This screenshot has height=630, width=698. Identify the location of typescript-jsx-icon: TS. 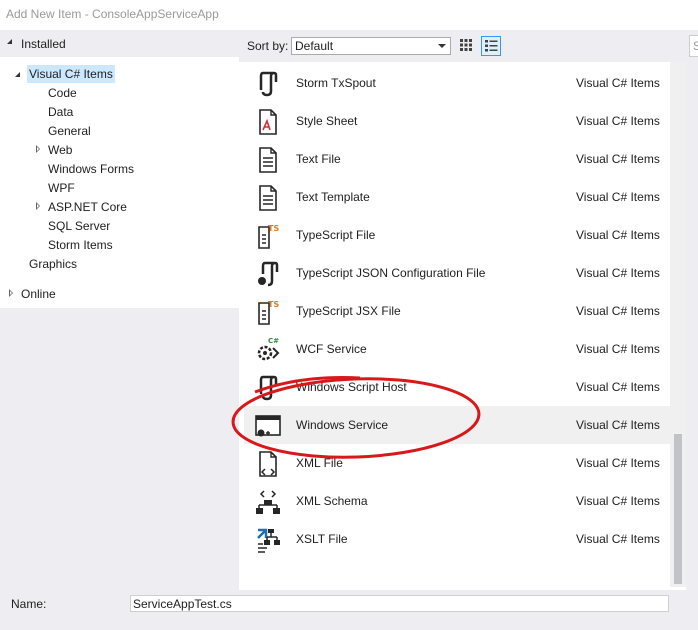
(268, 312).